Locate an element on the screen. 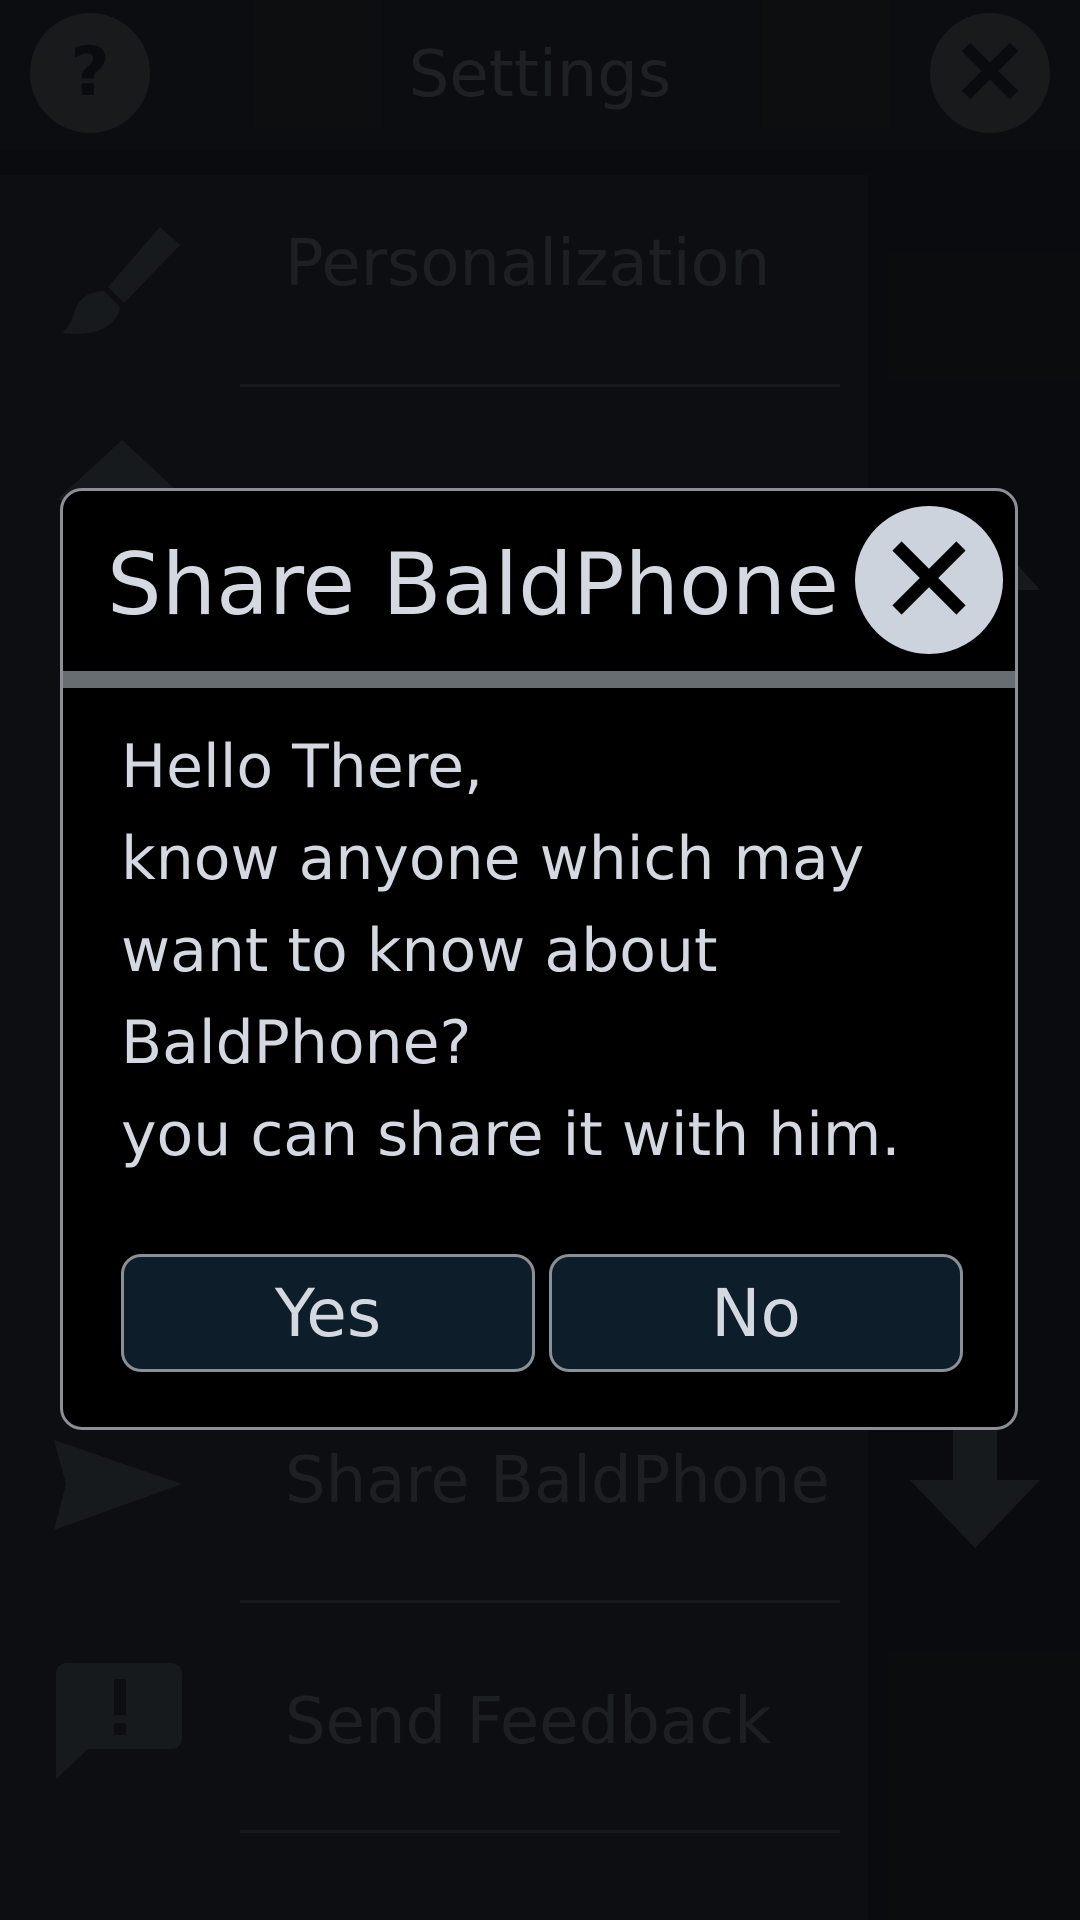 The height and width of the screenshot is (1920, 1080). dialog-divider is located at coordinates (539, 679).